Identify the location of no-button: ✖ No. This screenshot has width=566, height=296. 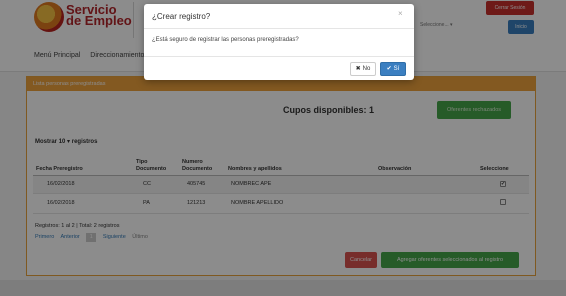
(363, 69).